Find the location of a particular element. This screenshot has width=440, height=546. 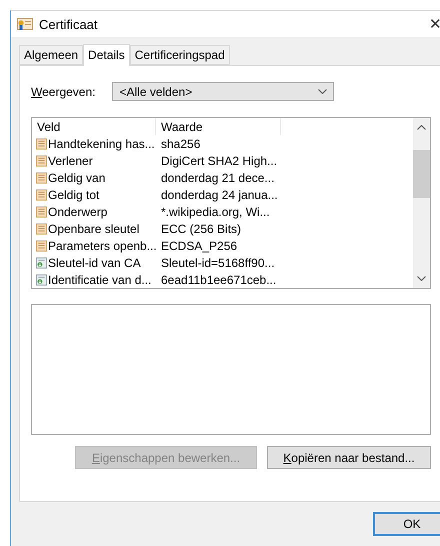

show-dropdown: <Alle velden> is located at coordinates (223, 91).